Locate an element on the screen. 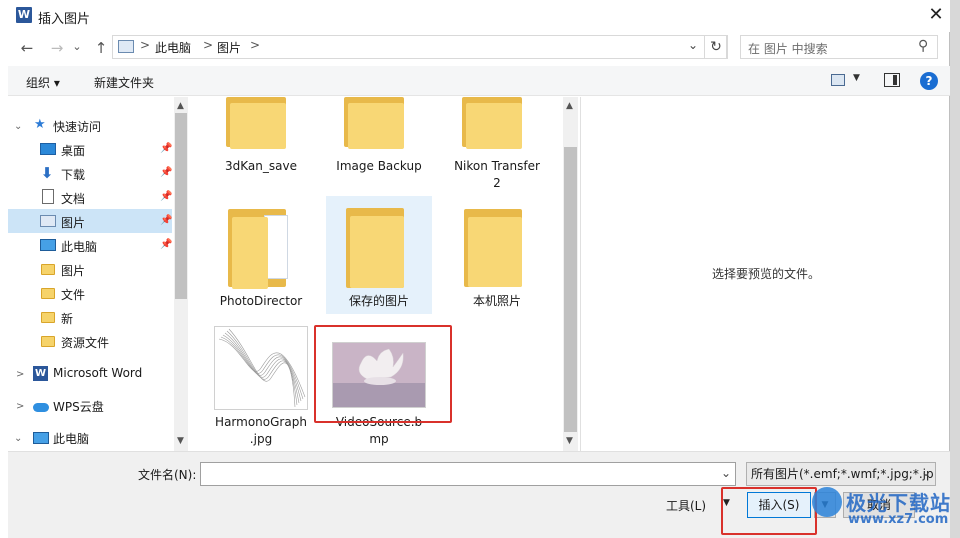  nav-microsoft-word: Microsoft Word is located at coordinates (97, 373).